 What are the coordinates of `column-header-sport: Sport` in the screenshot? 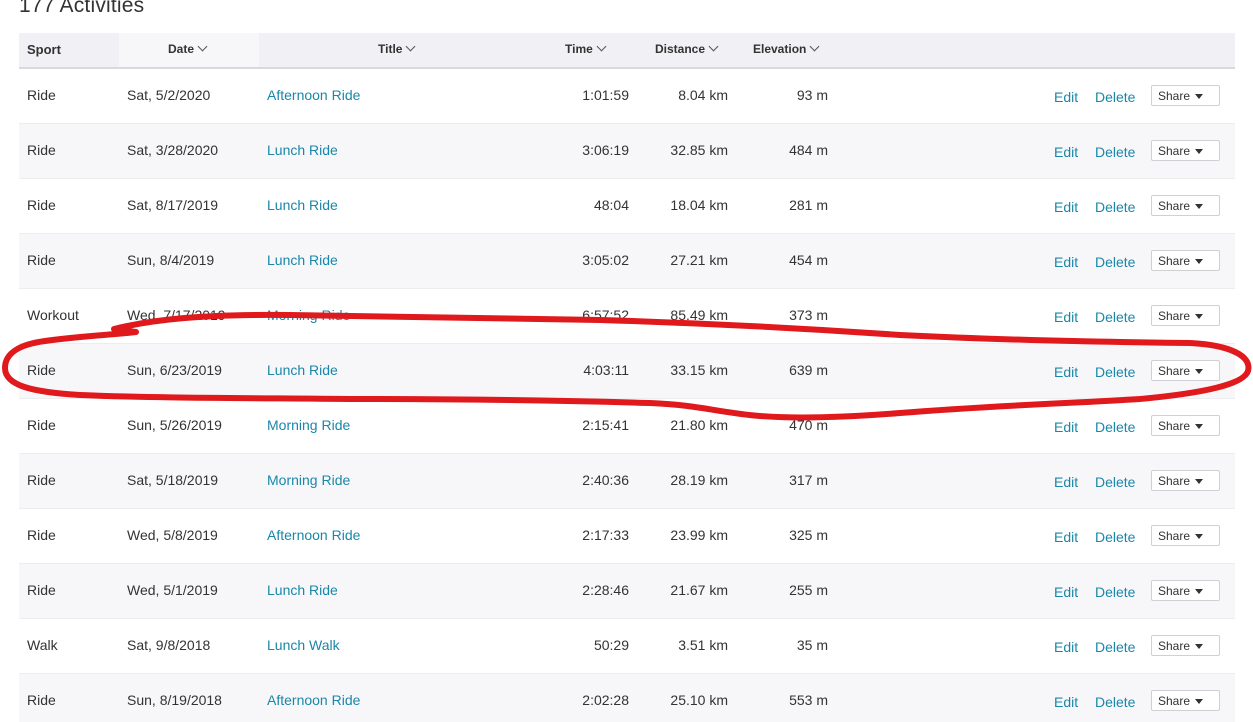 It's located at (44, 50).